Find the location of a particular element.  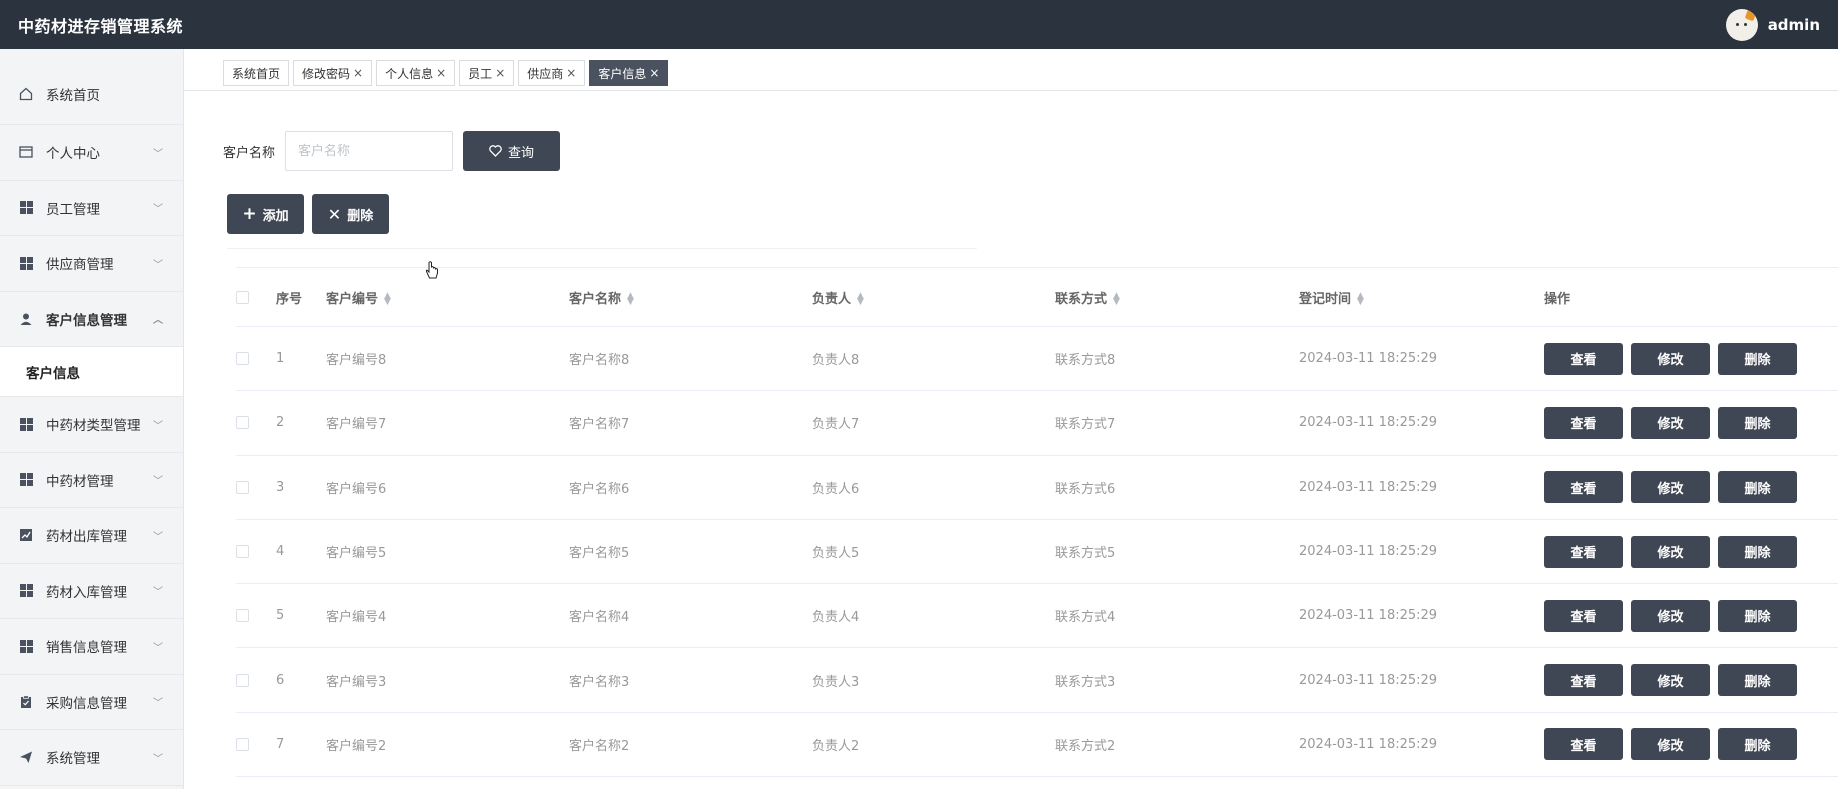

header-contact: 联系方式 ▲ ▼ is located at coordinates (1177, 297).